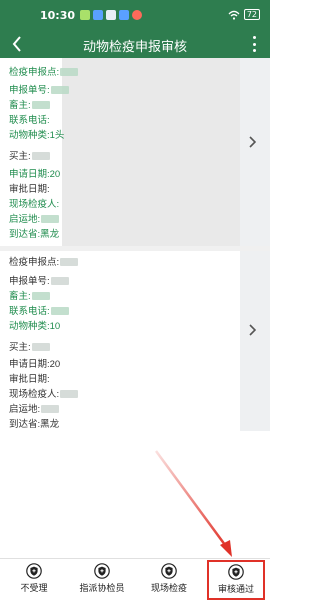  Describe the element at coordinates (168, 588) in the screenshot. I see `nav-label: 现场检疫` at that location.